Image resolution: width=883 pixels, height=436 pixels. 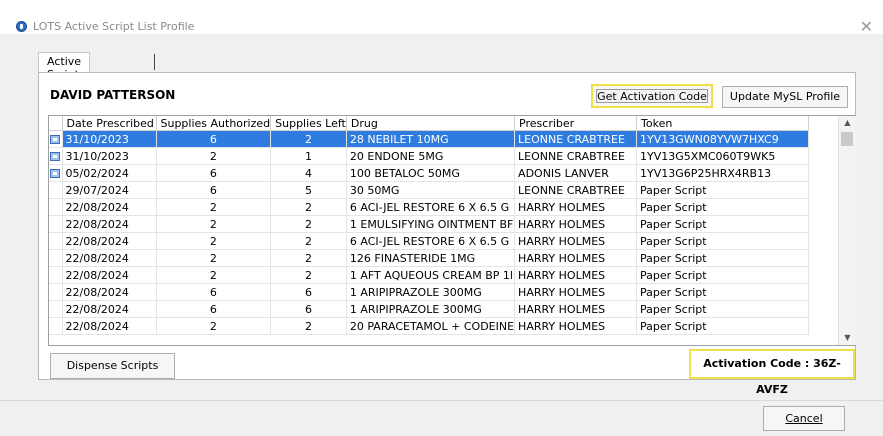 I want to click on activation-code-display: Activation Code : 36Z-AVFZ, so click(x=772, y=372).